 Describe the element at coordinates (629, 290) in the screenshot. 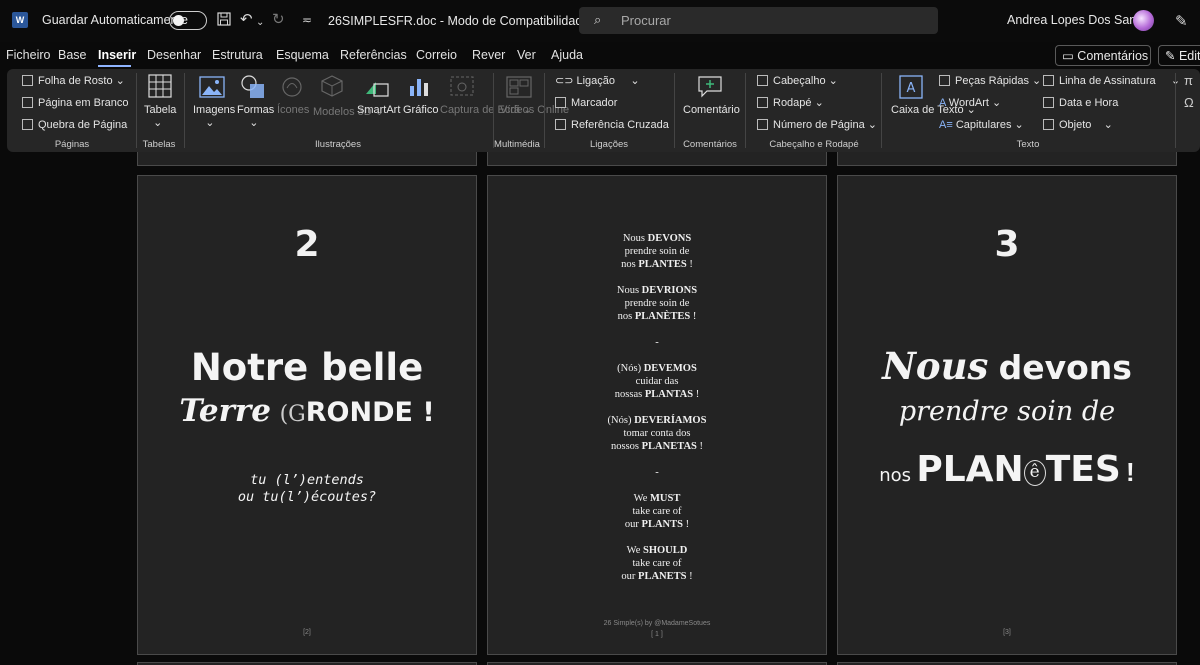

I see `line-prefix: Nous` at that location.